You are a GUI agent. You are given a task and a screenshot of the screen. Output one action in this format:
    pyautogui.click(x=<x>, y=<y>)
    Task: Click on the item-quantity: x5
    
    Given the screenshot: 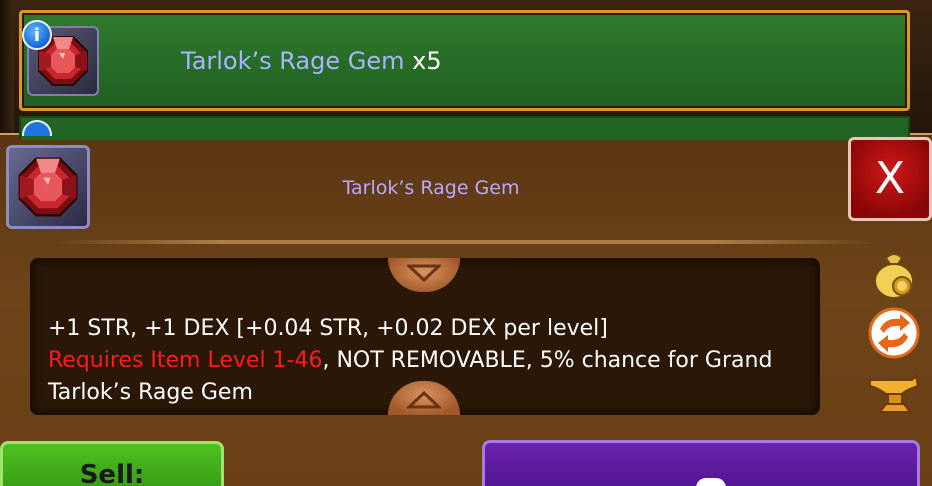 What is the action you would take?
    pyautogui.click(x=427, y=61)
    